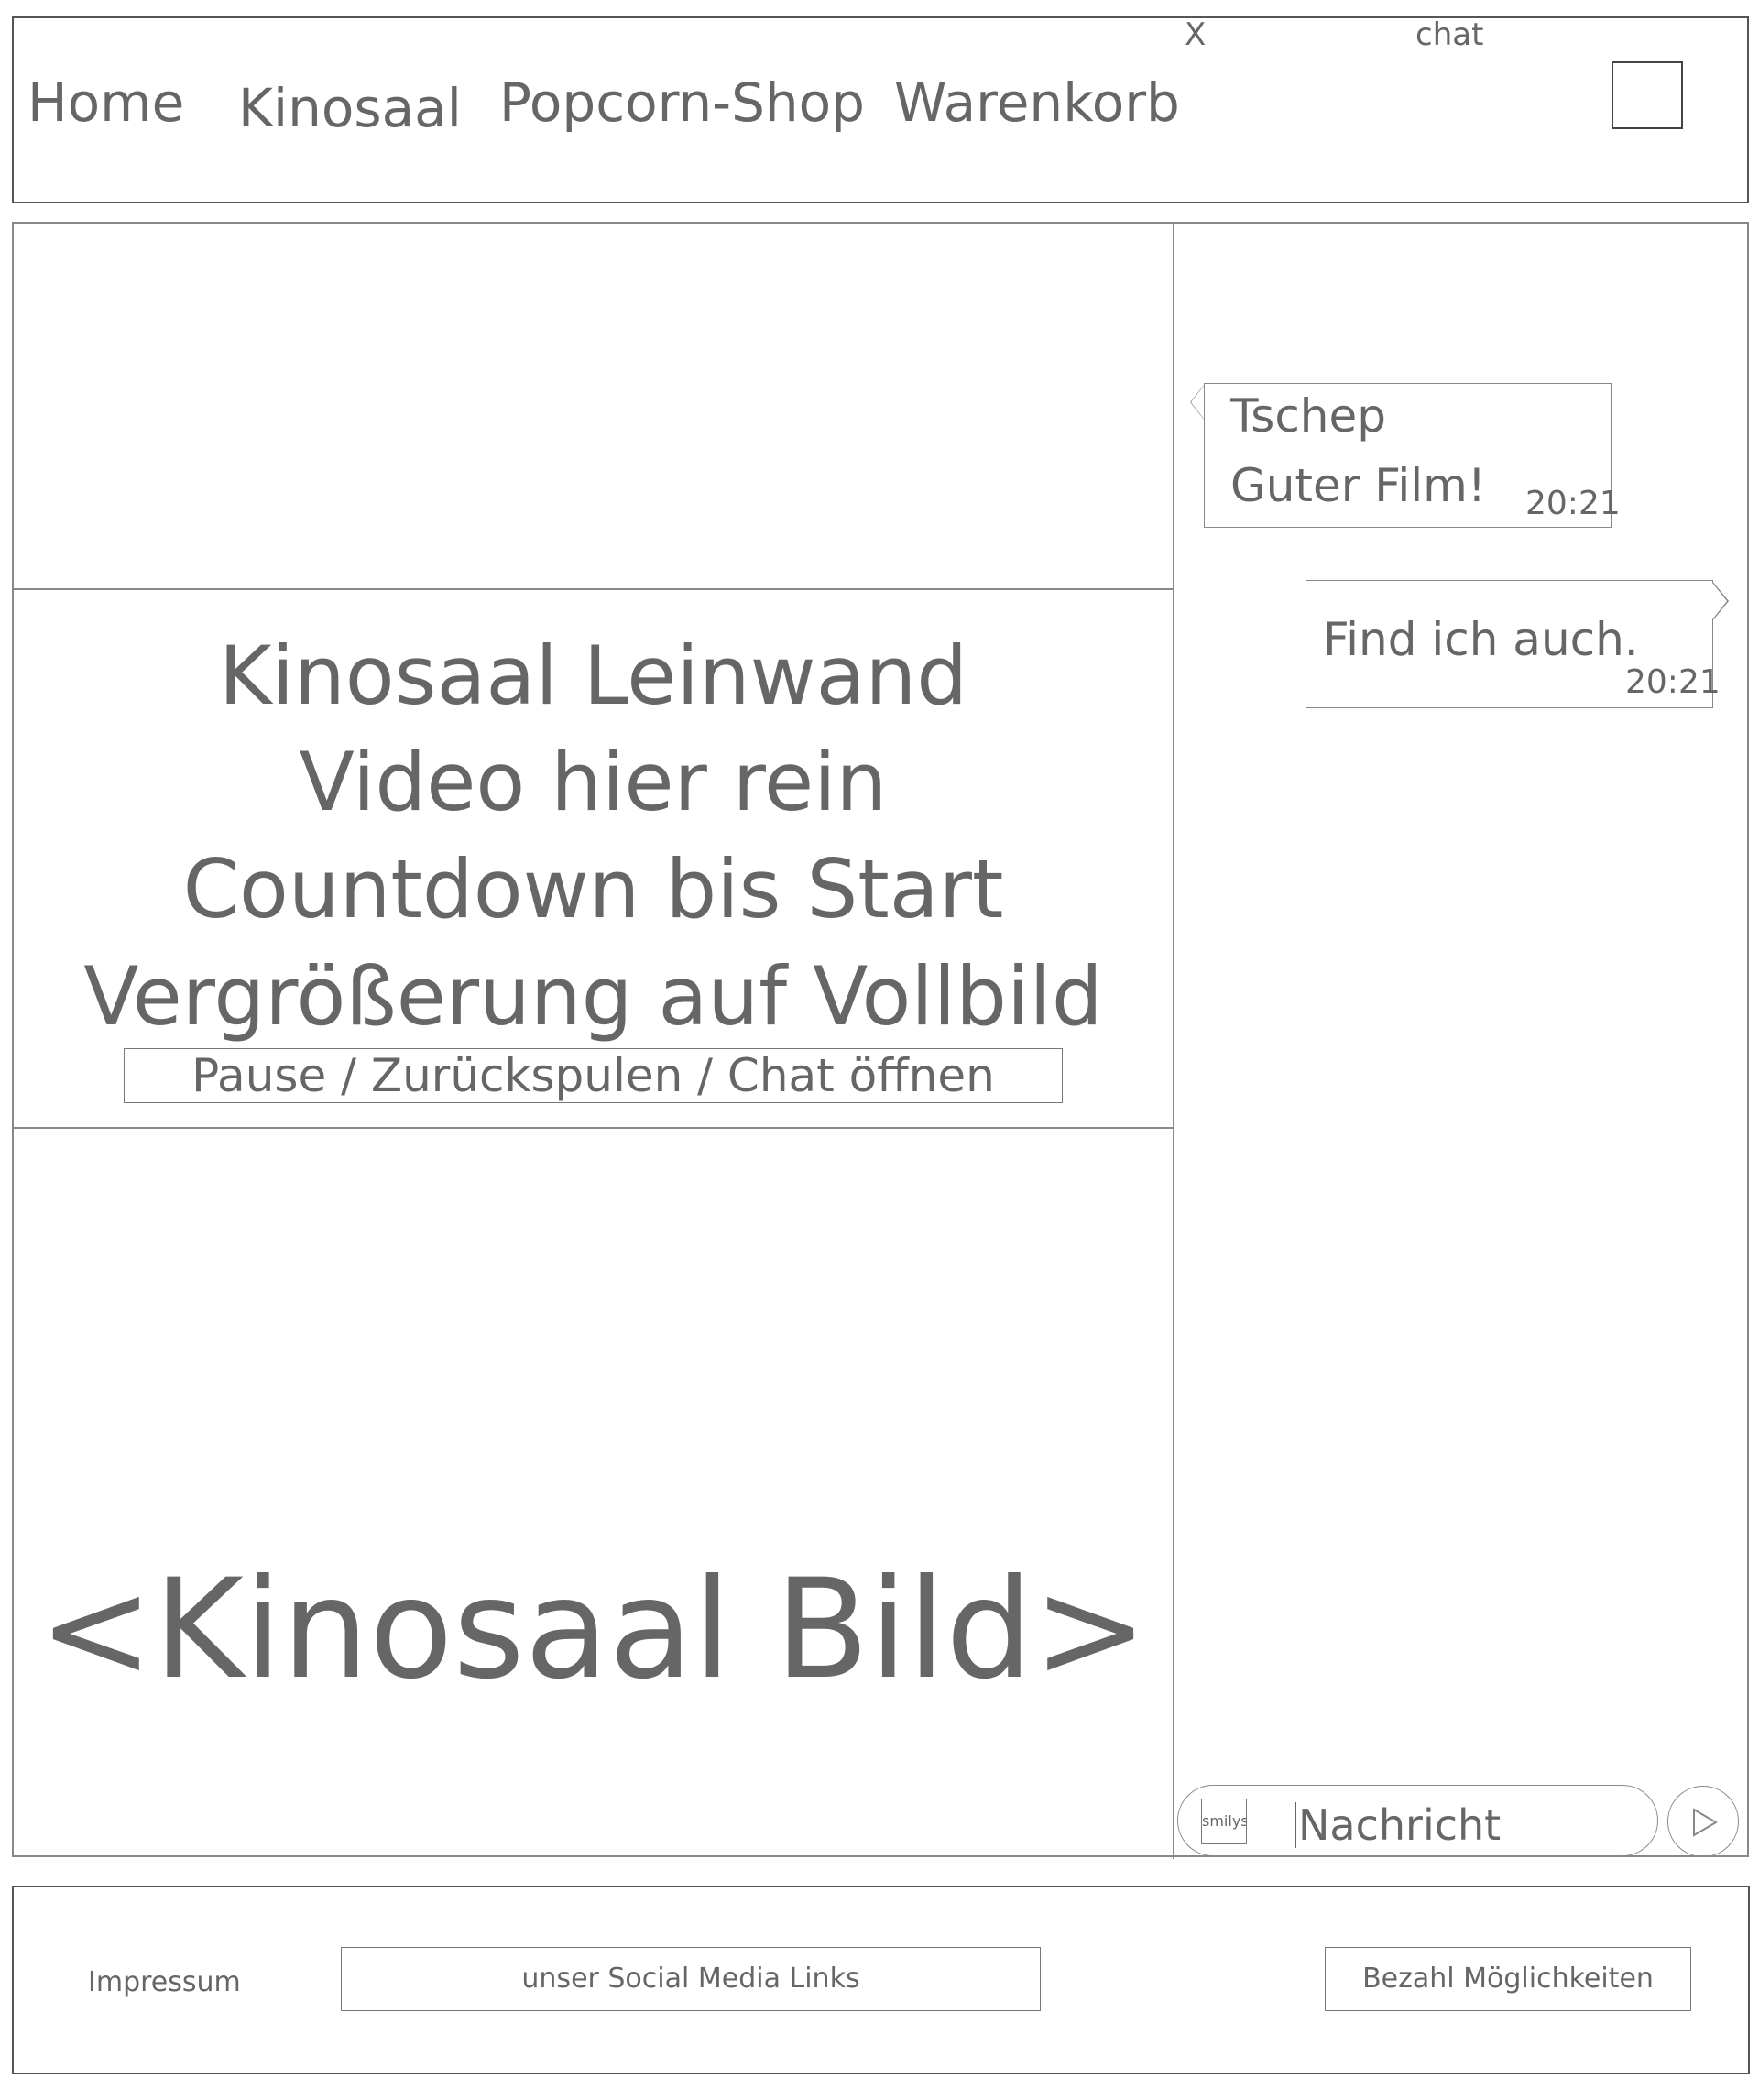 Image resolution: width=1759 pixels, height=2100 pixels. I want to click on cinema-image-placeholder: <Kinosaal Bild>, so click(593, 1630).